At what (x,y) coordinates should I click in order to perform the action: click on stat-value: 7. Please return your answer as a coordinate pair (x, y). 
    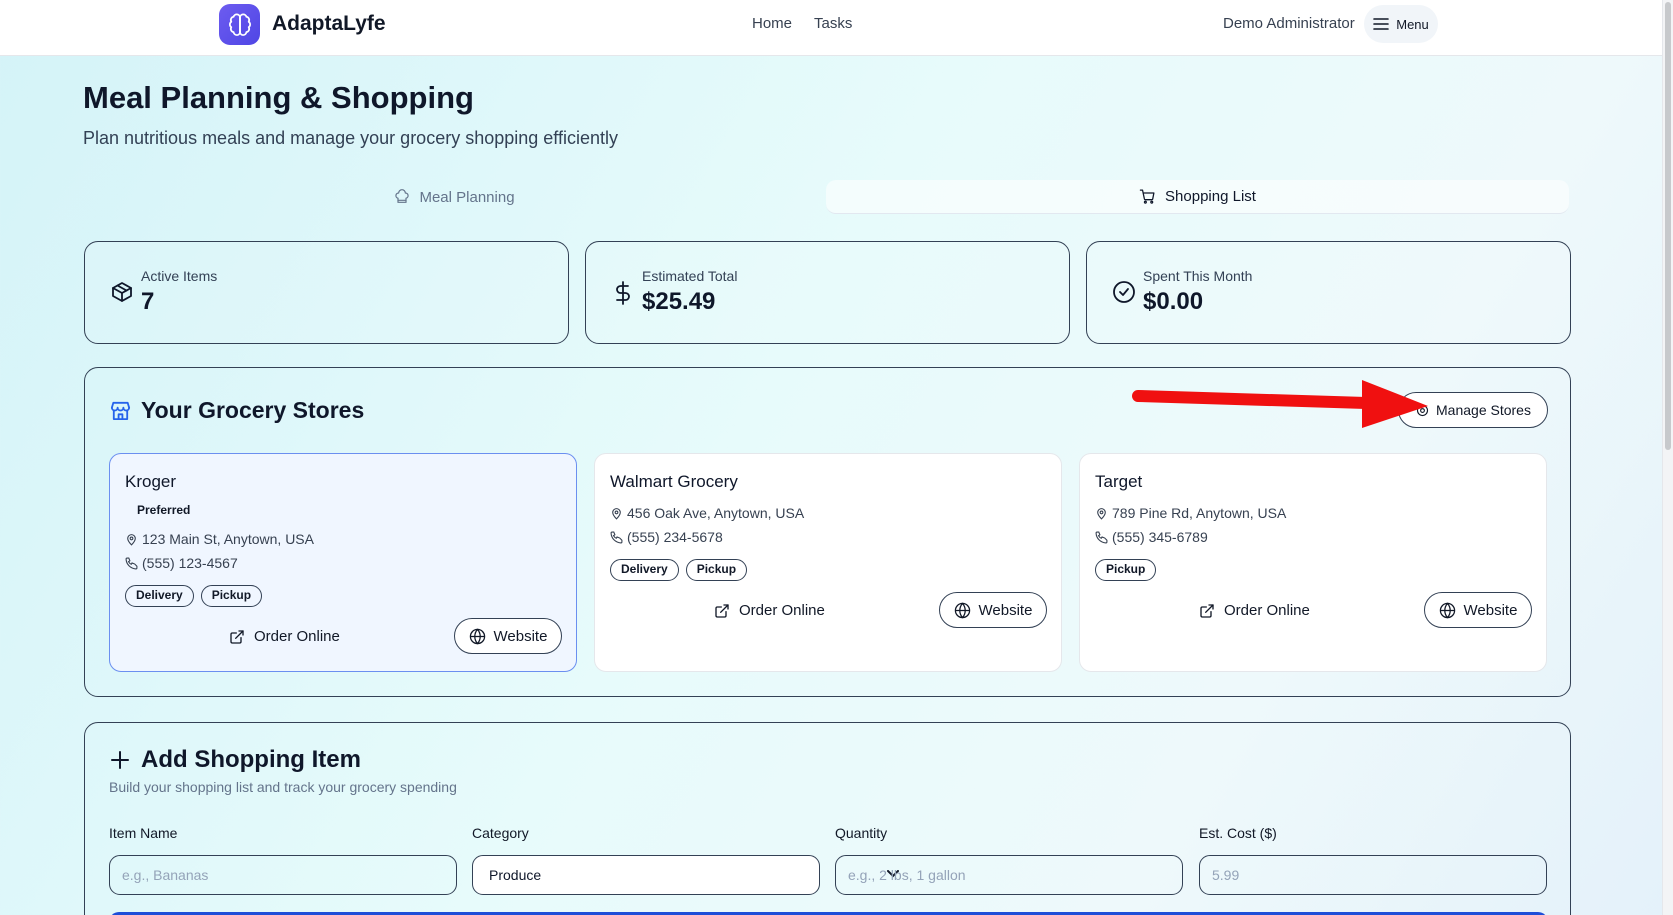
    Looking at the image, I should click on (148, 301).